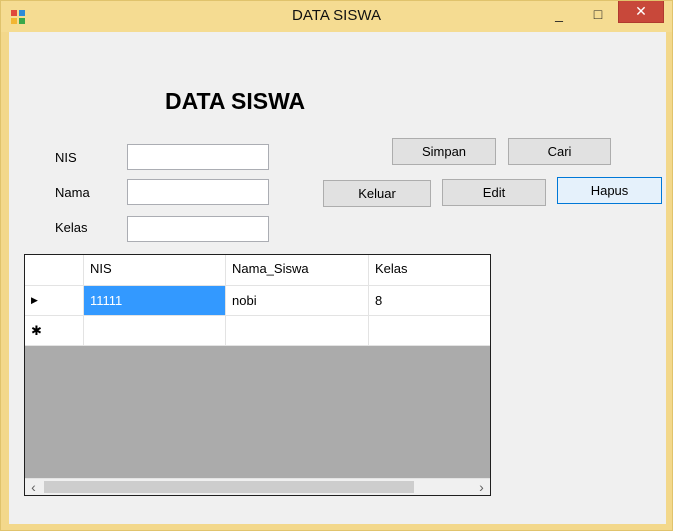 This screenshot has height=531, width=673. What do you see at coordinates (377, 193) in the screenshot?
I see `keluar-button: Keluar` at bounding box center [377, 193].